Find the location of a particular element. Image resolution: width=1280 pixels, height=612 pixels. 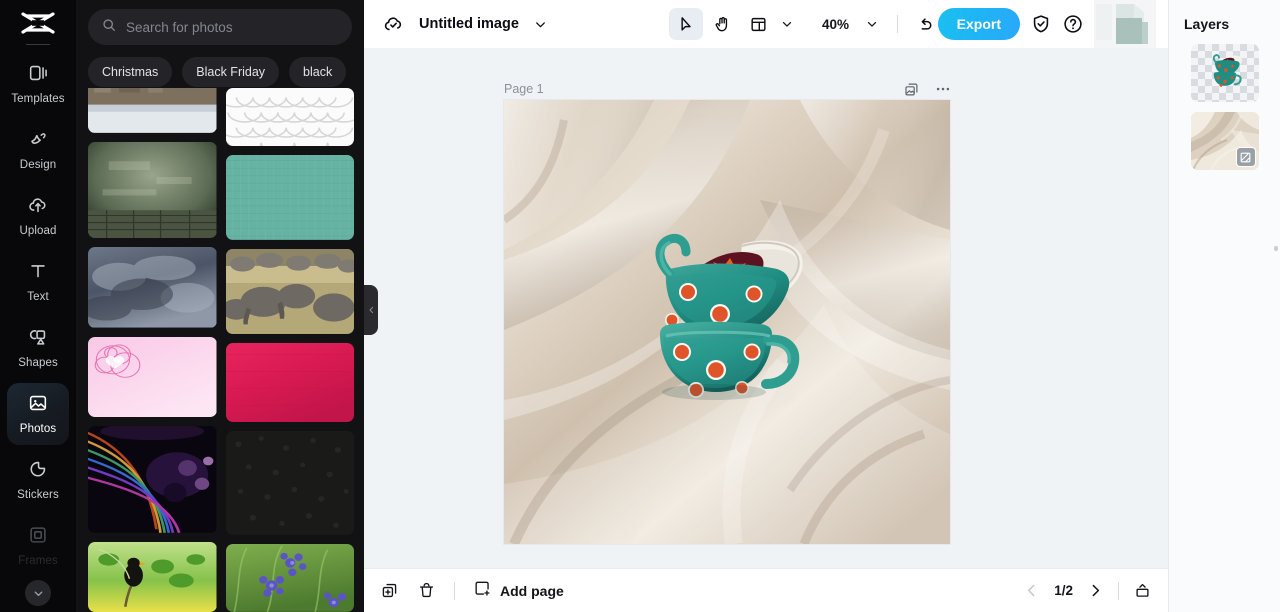

topbar-right-group: Export is located at coordinates (1046, 24).